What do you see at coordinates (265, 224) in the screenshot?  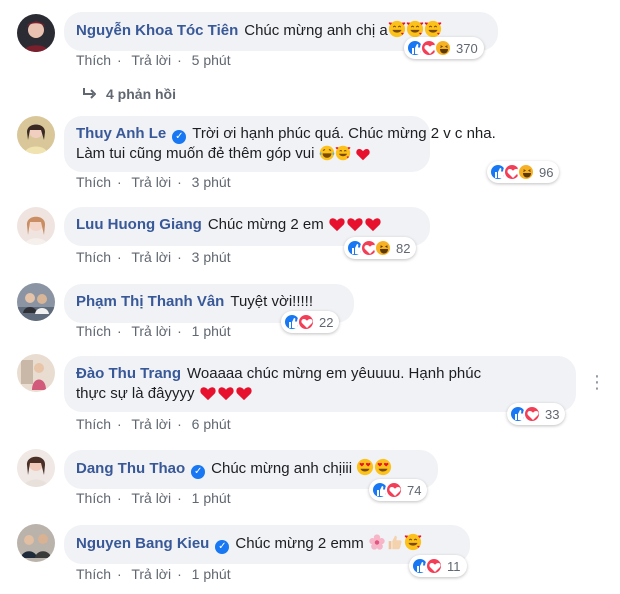 I see `comment-text: Chúc mừng 2 em` at bounding box center [265, 224].